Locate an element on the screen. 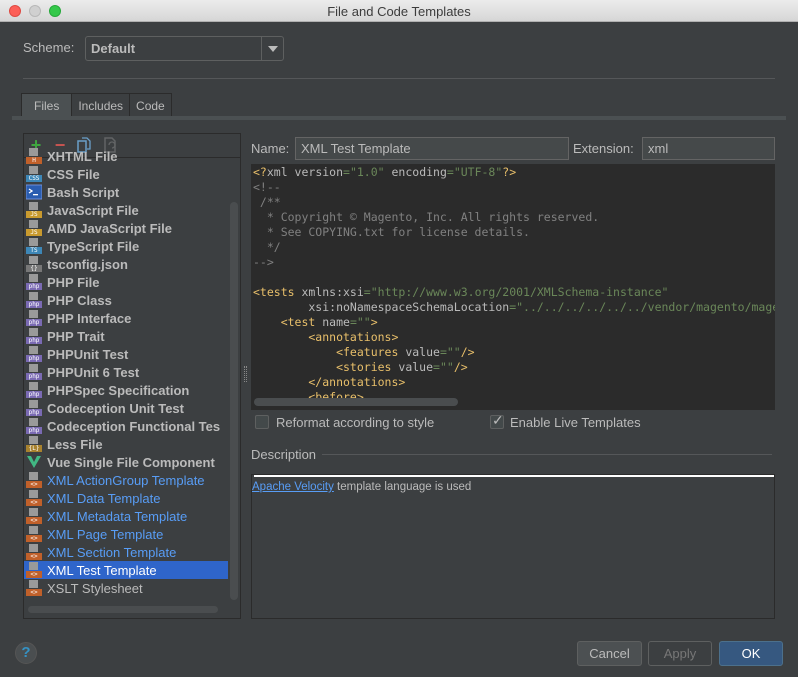 The height and width of the screenshot is (677, 798). code-token: > is located at coordinates (374, 322).